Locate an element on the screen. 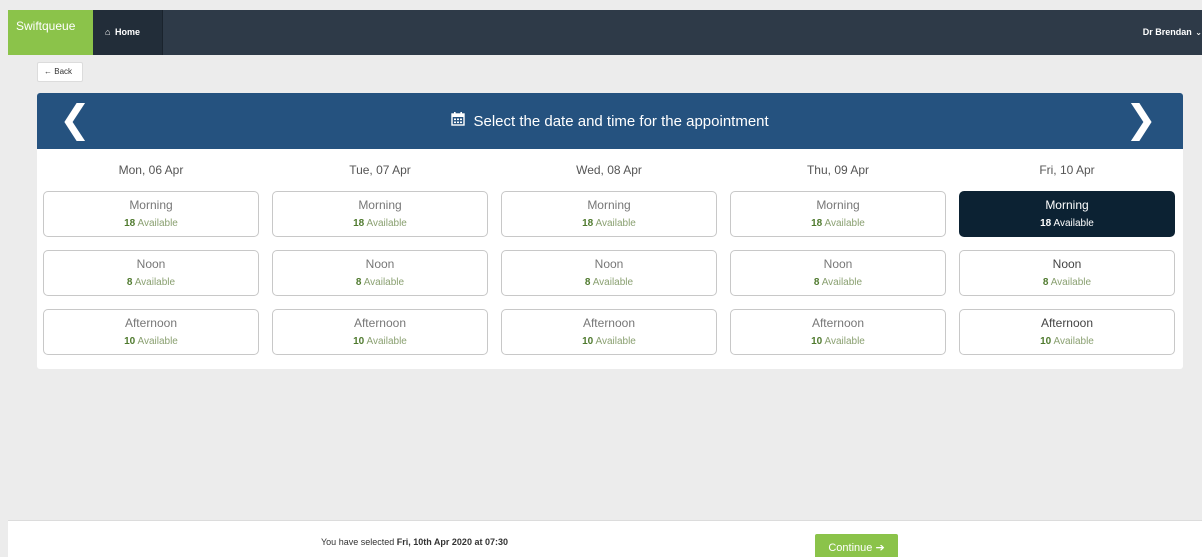 This screenshot has width=1202, height=557. day-label: Tue, 07 Apr is located at coordinates (380, 170).